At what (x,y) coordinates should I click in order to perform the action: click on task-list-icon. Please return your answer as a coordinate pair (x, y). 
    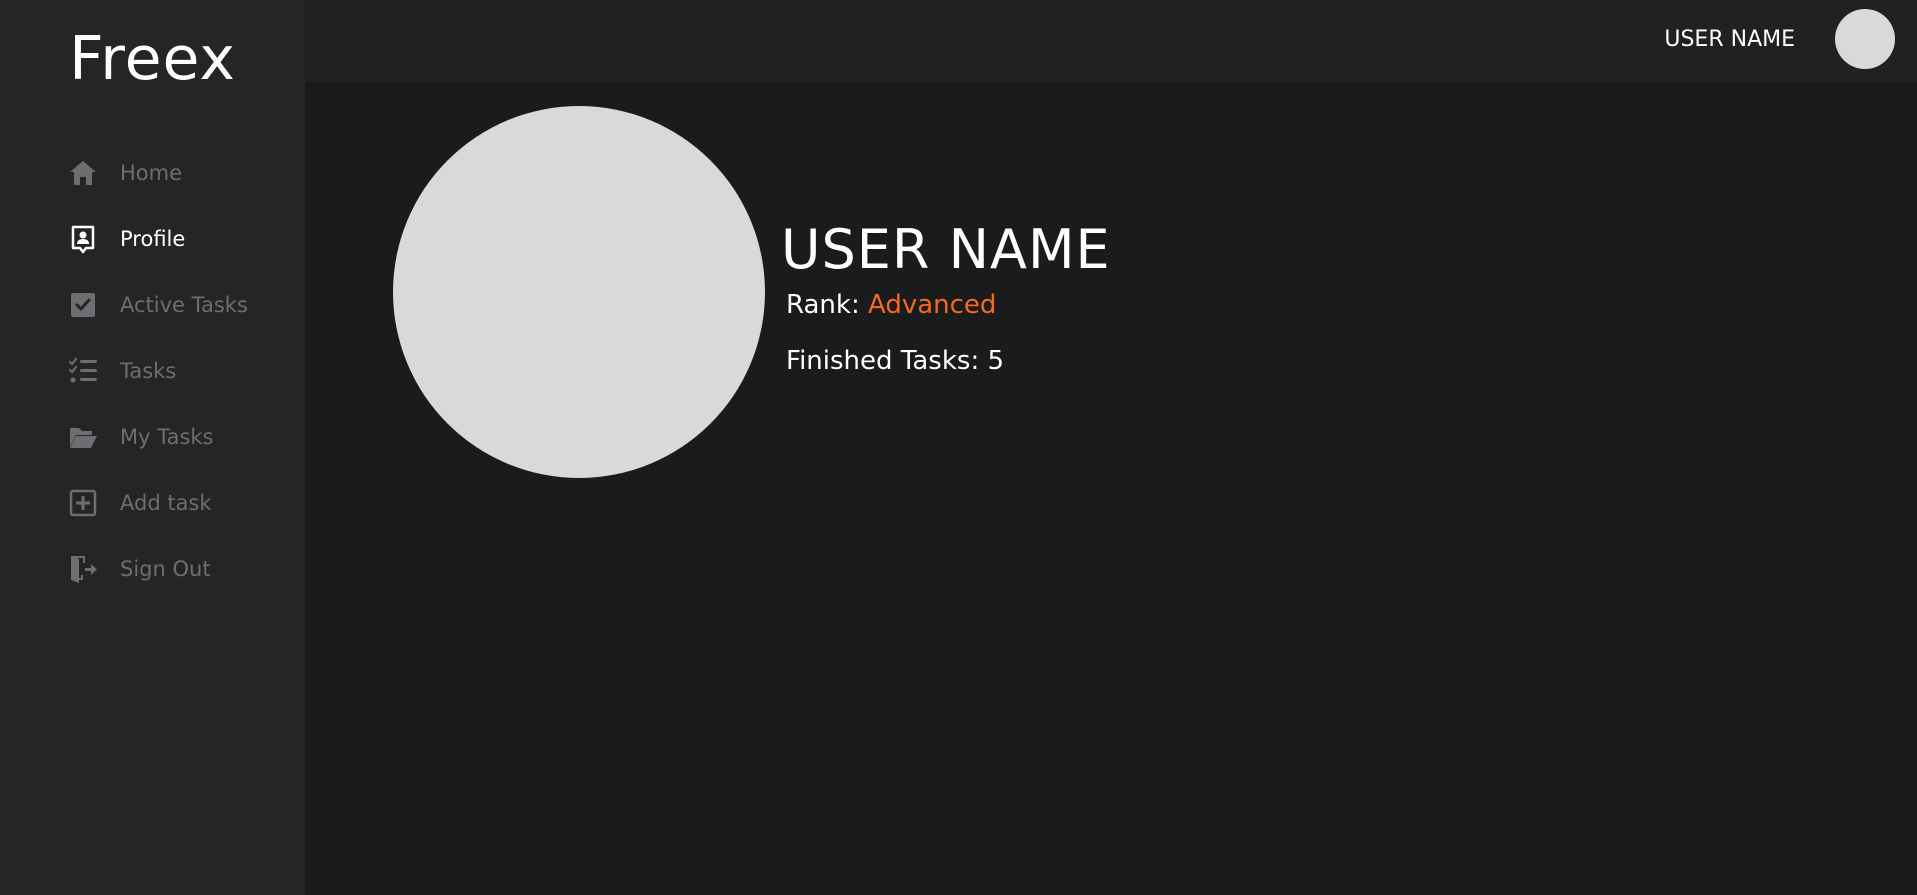
    Looking at the image, I should click on (83, 371).